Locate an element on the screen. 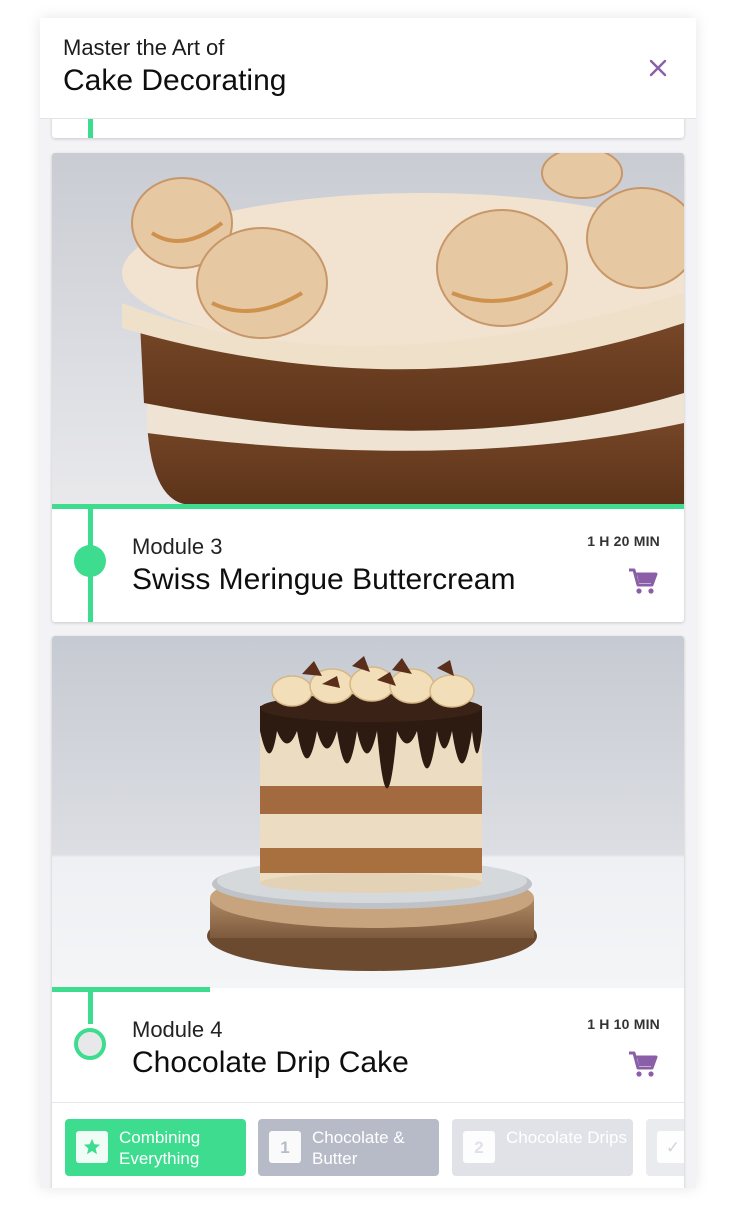  lesson-number-badge: 1 is located at coordinates (285, 1147).